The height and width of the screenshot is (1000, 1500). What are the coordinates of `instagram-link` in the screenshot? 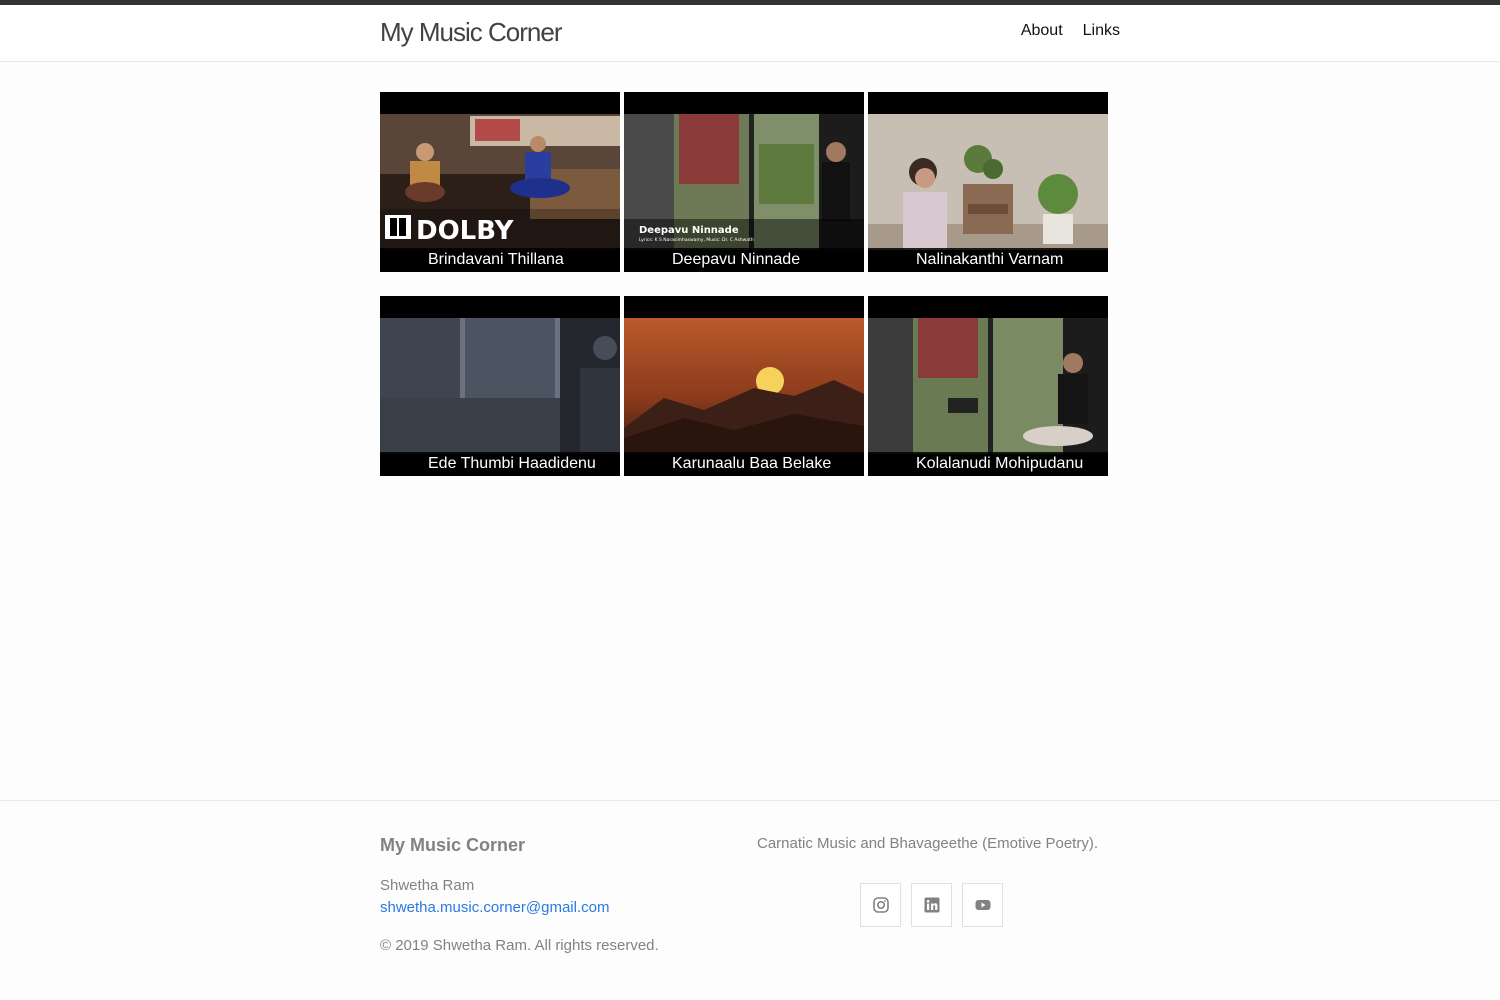 It's located at (880, 905).